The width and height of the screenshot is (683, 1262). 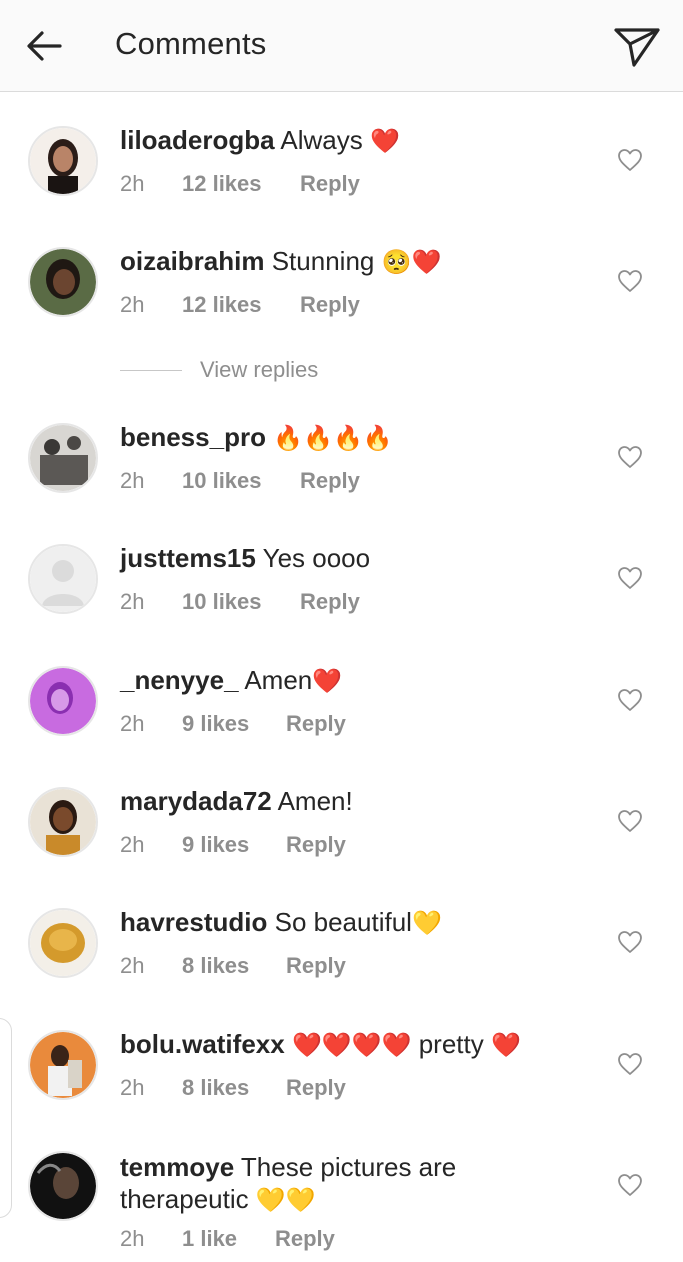 I want to click on comment-likes: 1 like, so click(x=228, y=1239).